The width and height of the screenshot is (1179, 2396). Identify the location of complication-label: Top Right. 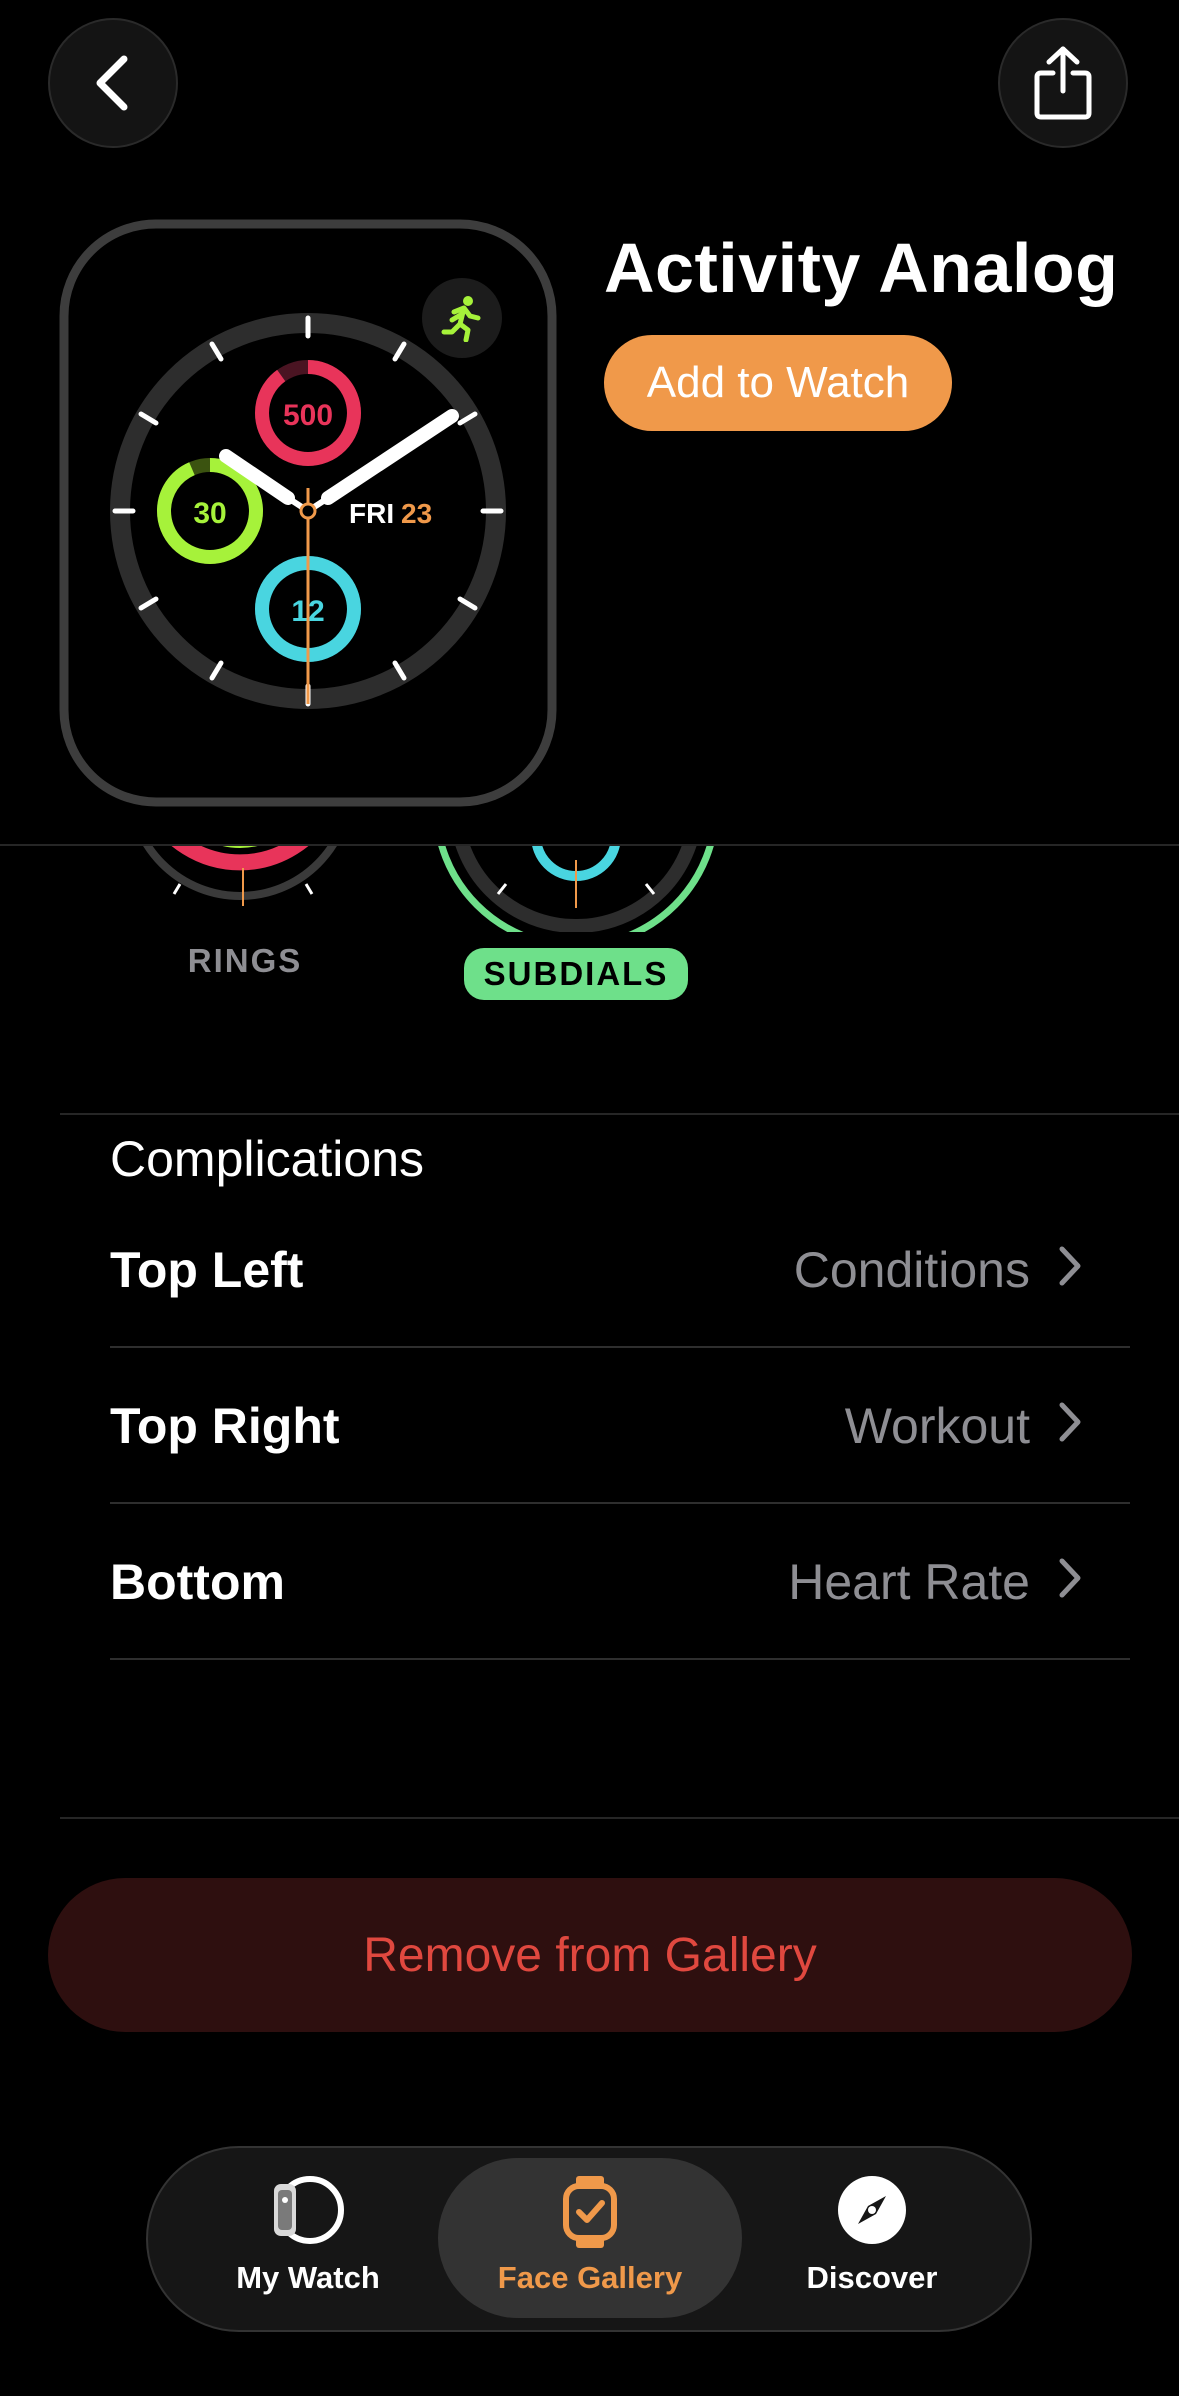
(225, 1426).